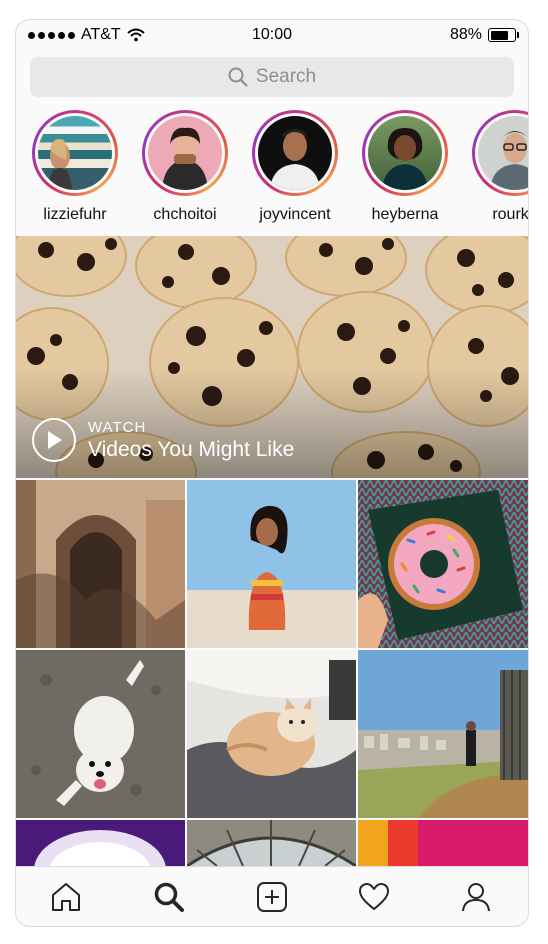  I want to click on story-username: lizziefuhr, so click(75, 214).